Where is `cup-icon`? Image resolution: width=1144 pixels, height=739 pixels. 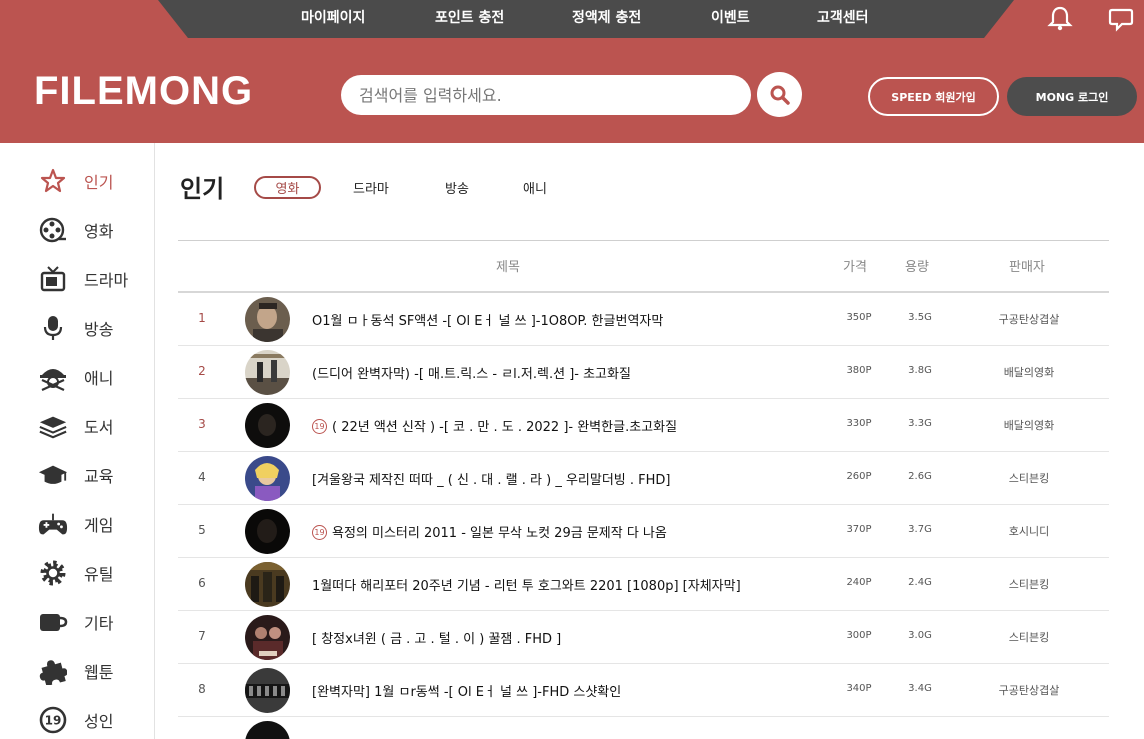 cup-icon is located at coordinates (53, 622).